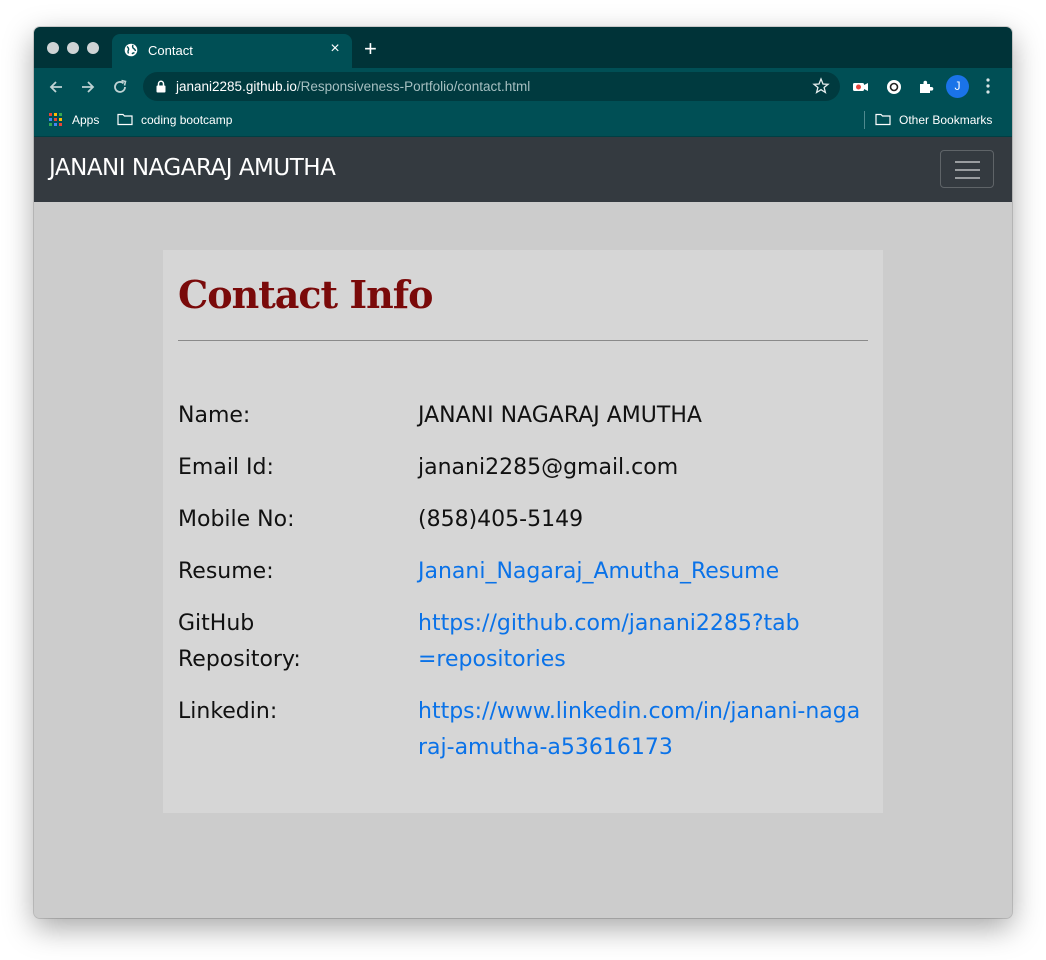  What do you see at coordinates (548, 467) in the screenshot?
I see `contact-value: janani2285@gmail.com` at bounding box center [548, 467].